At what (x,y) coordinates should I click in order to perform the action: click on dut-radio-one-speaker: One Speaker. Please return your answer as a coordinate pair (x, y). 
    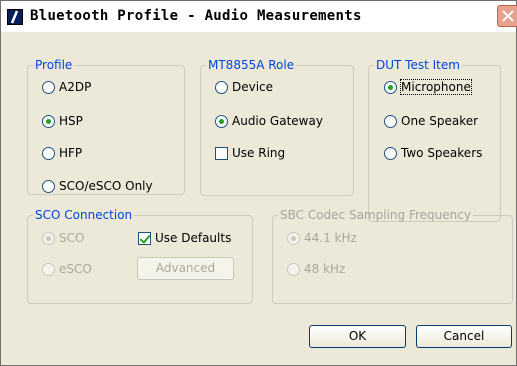
    Looking at the image, I should click on (431, 121).